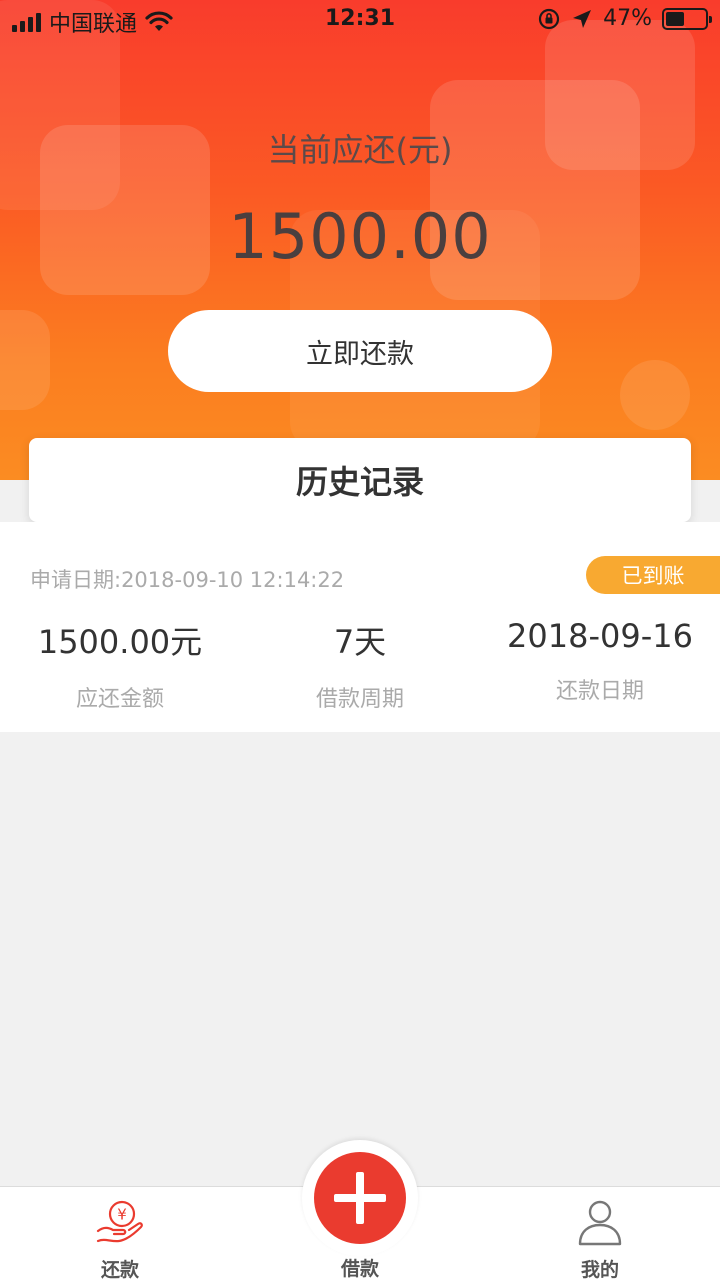  What do you see at coordinates (360, 150) in the screenshot?
I see `due-amount-label: 当前应还(元)` at bounding box center [360, 150].